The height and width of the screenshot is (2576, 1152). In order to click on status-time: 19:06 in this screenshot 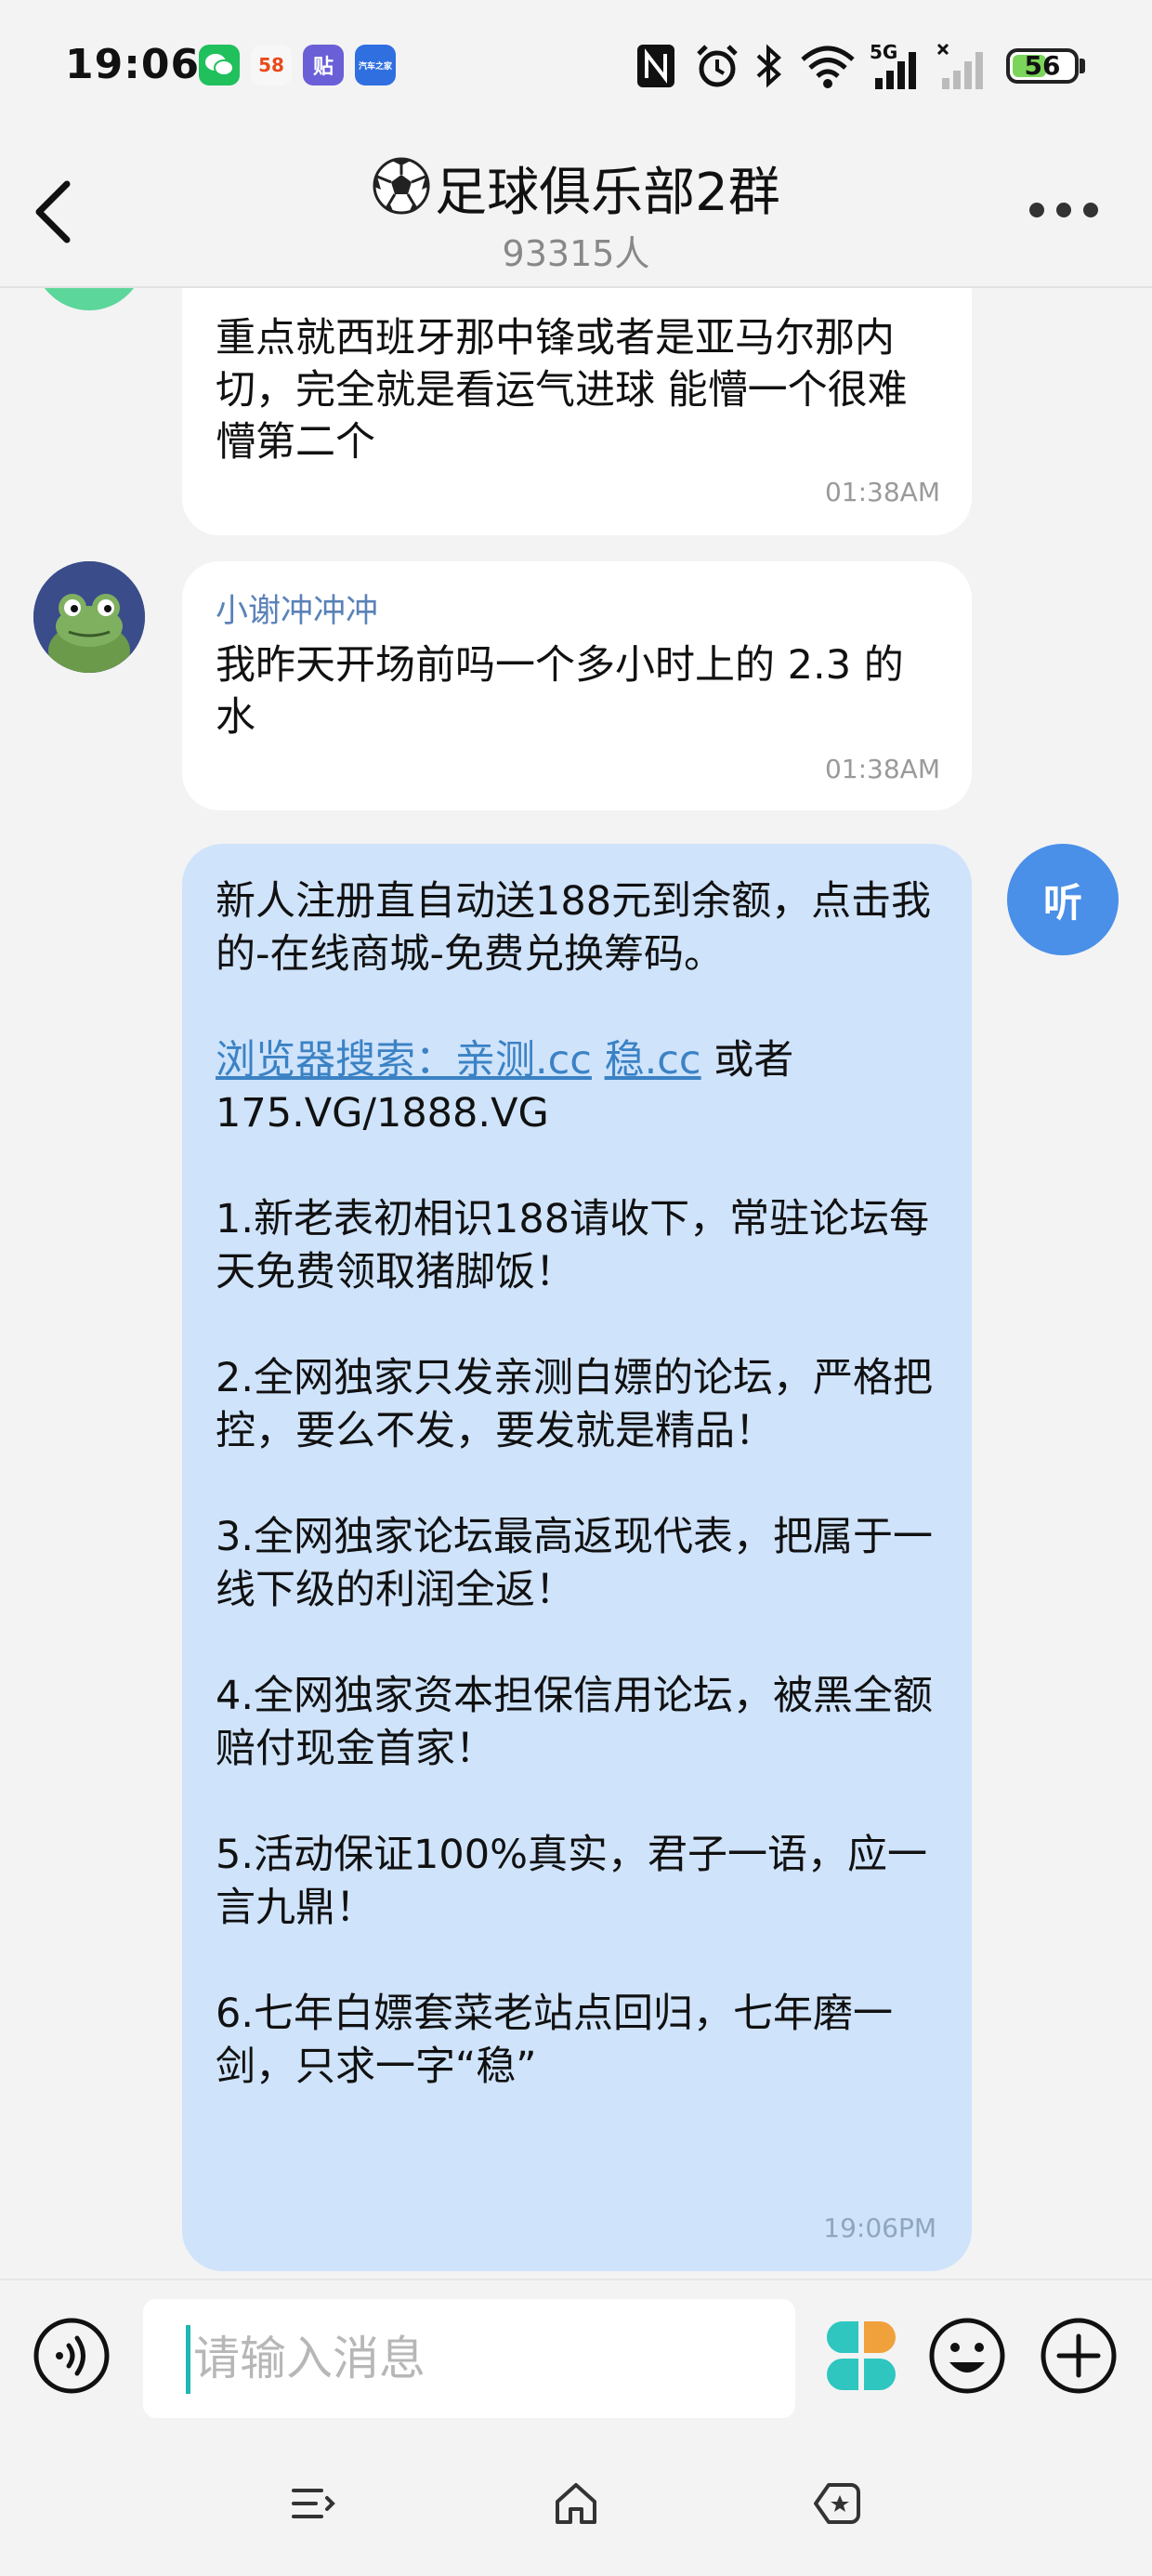, I will do `click(133, 64)`.